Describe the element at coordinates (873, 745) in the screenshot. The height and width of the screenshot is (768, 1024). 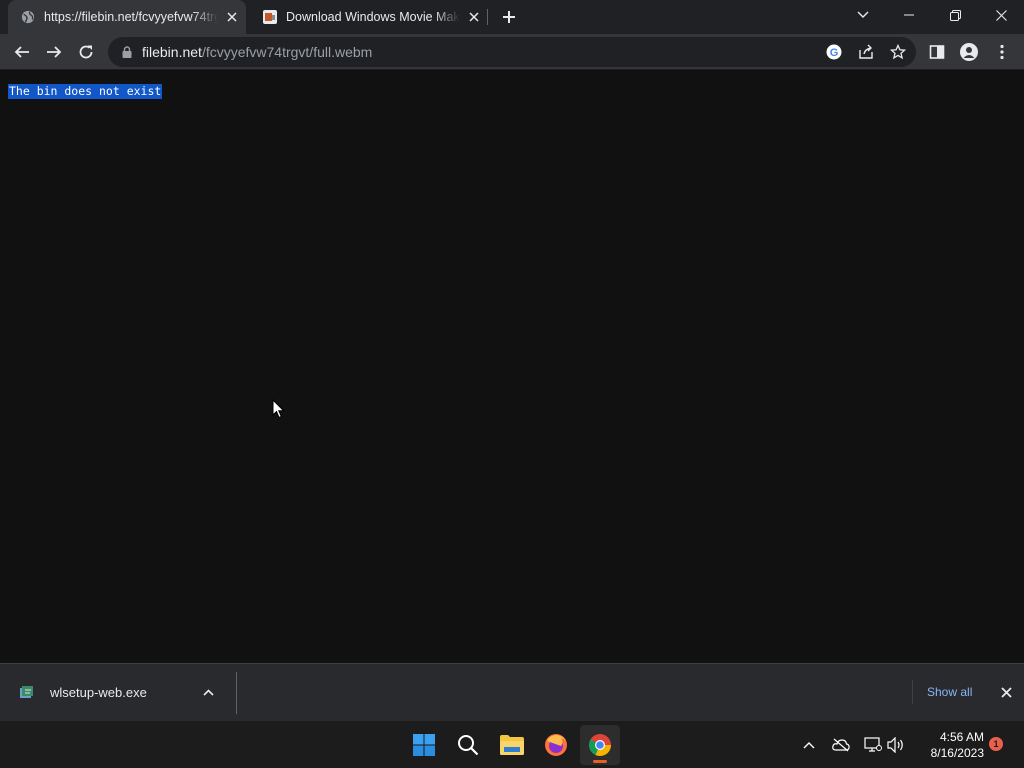
I see `network-icon` at that location.